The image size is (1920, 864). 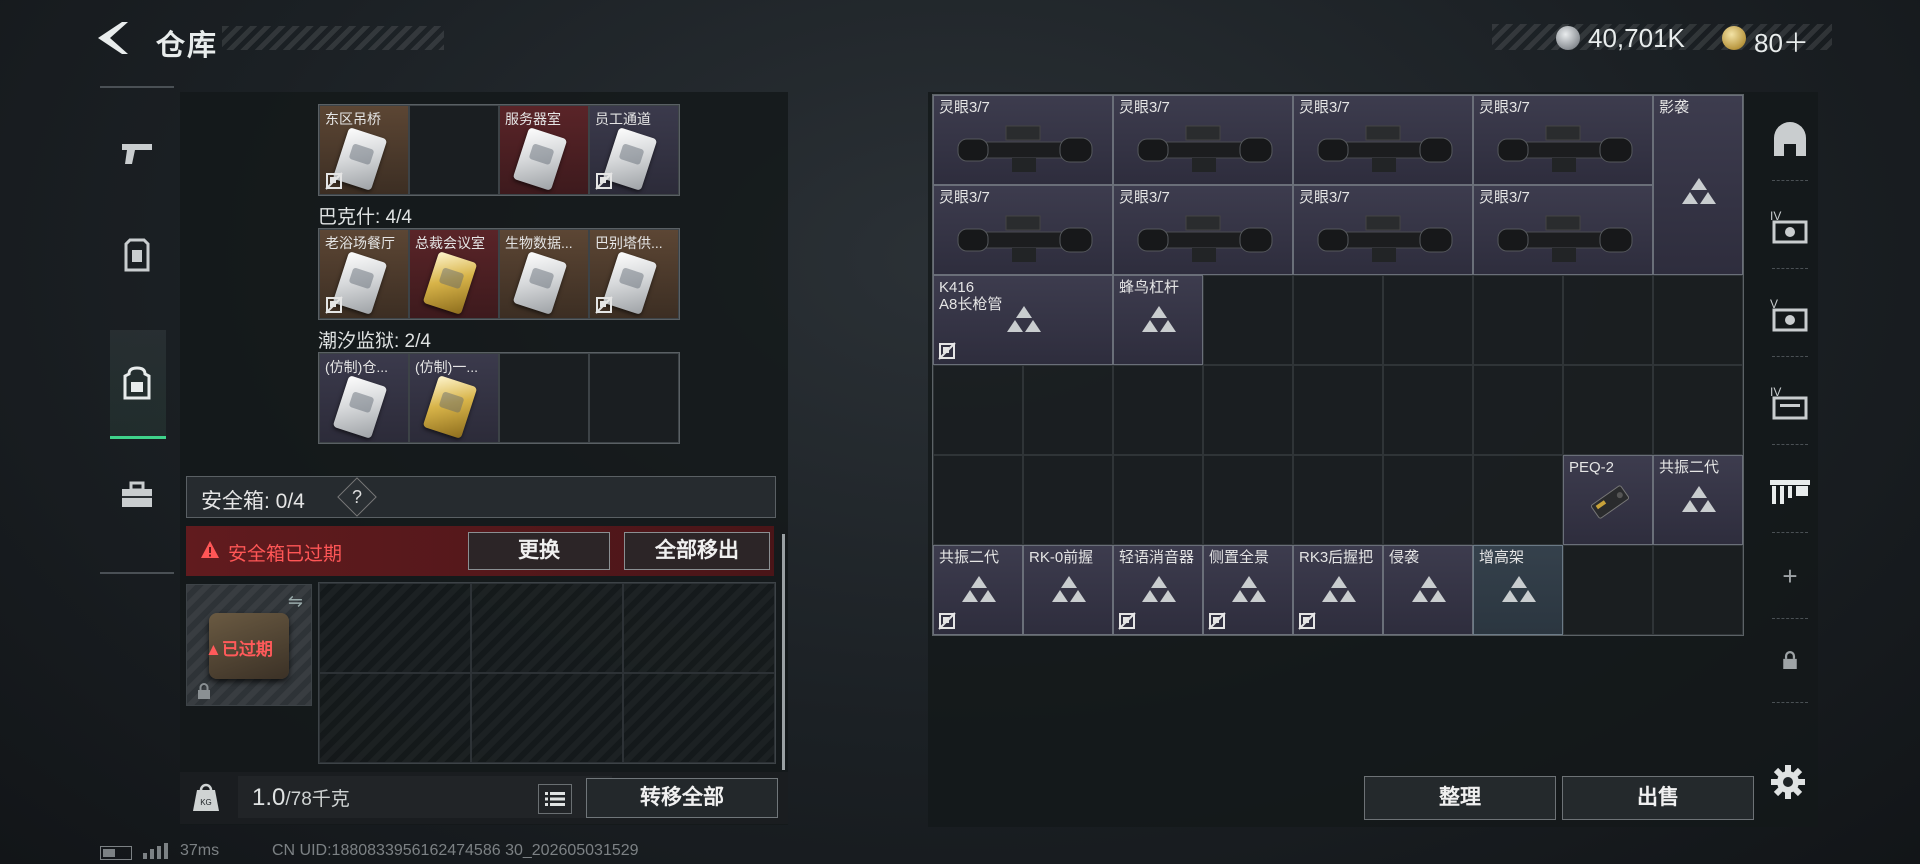 What do you see at coordinates (295, 601) in the screenshot?
I see `swap-icon: ⇋` at bounding box center [295, 601].